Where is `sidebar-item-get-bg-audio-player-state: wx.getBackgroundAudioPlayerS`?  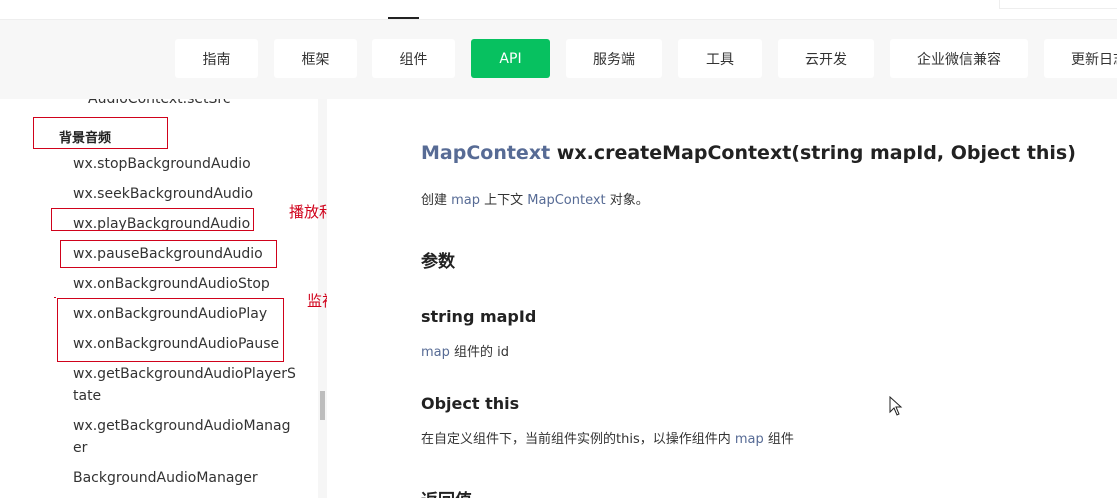
sidebar-item-get-bg-audio-player-state: wx.getBackgroundAudioPlayerS is located at coordinates (184, 374).